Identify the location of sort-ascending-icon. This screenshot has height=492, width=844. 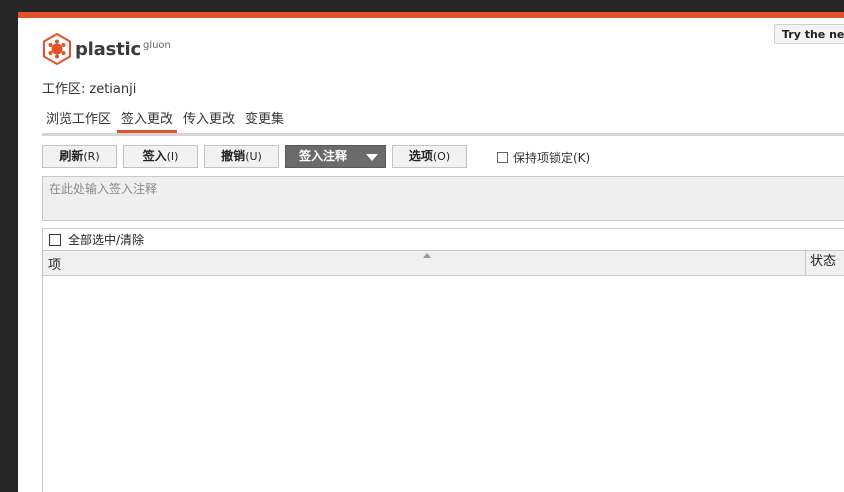
(427, 255).